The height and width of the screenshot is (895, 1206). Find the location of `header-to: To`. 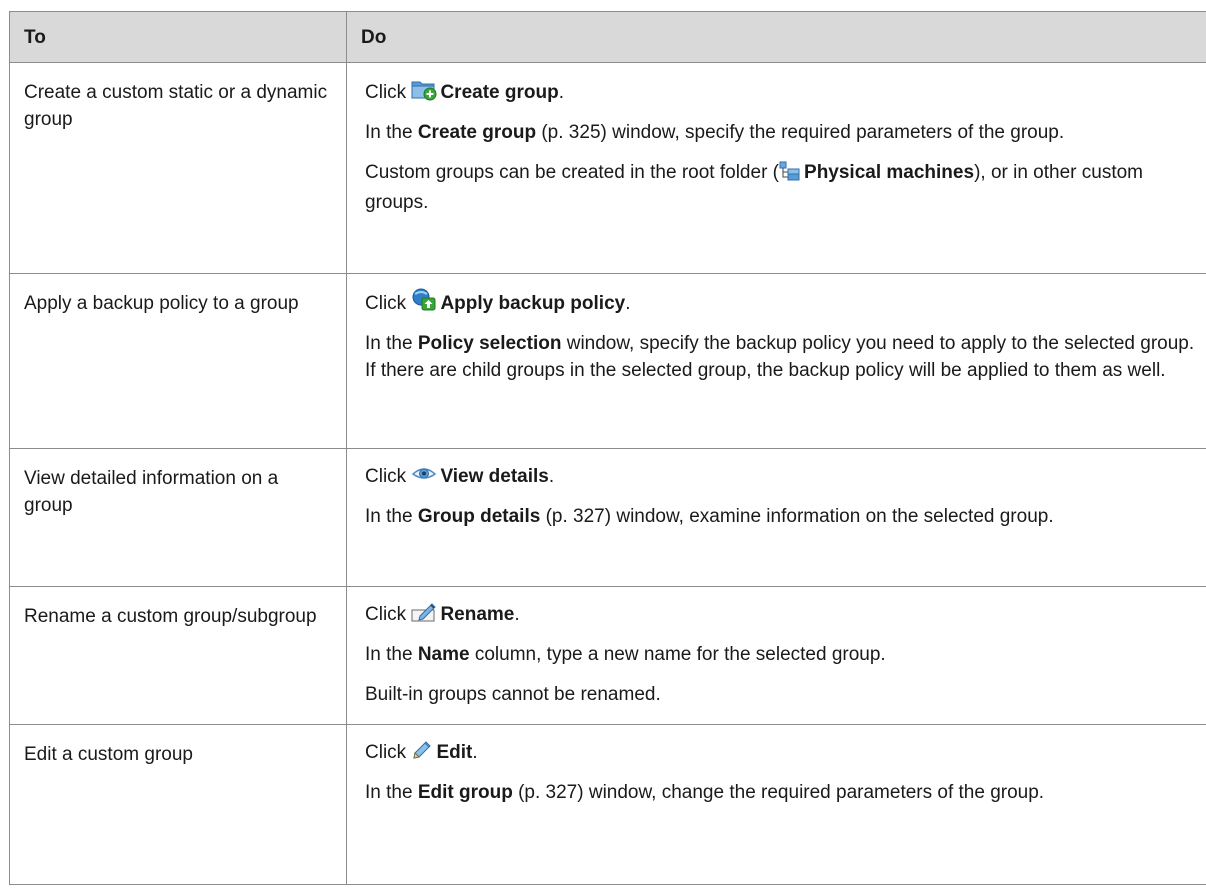

header-to: To is located at coordinates (178, 37).